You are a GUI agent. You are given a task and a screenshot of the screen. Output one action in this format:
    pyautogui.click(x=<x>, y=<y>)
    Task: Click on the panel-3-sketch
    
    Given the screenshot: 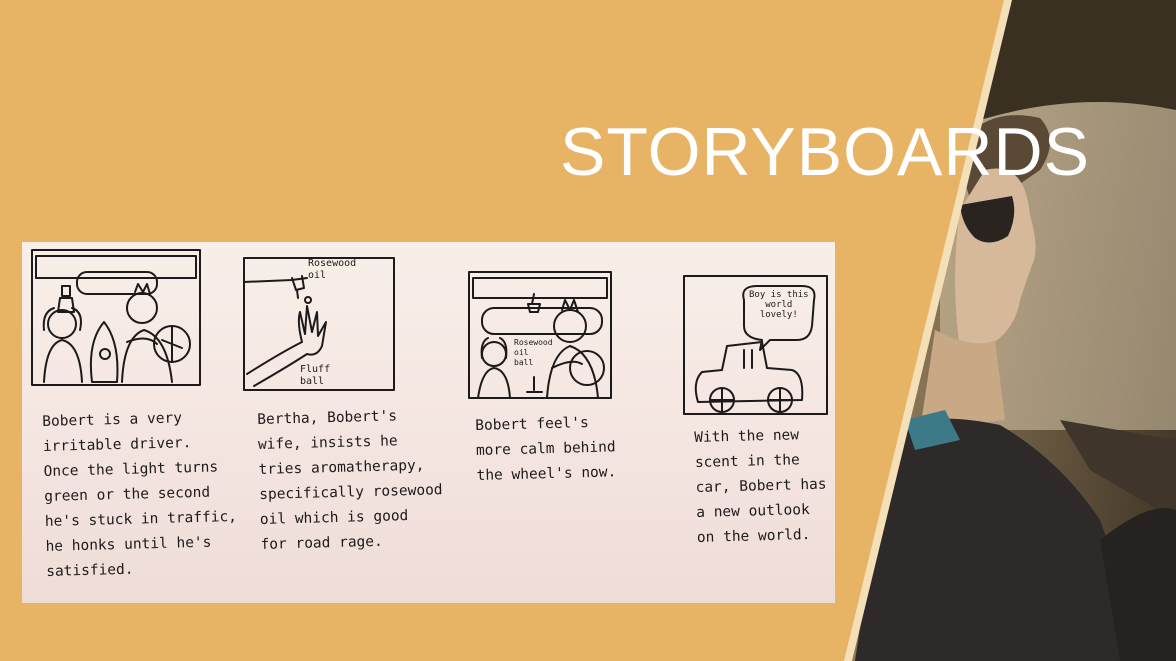 What is the action you would take?
    pyautogui.click(x=540, y=335)
    